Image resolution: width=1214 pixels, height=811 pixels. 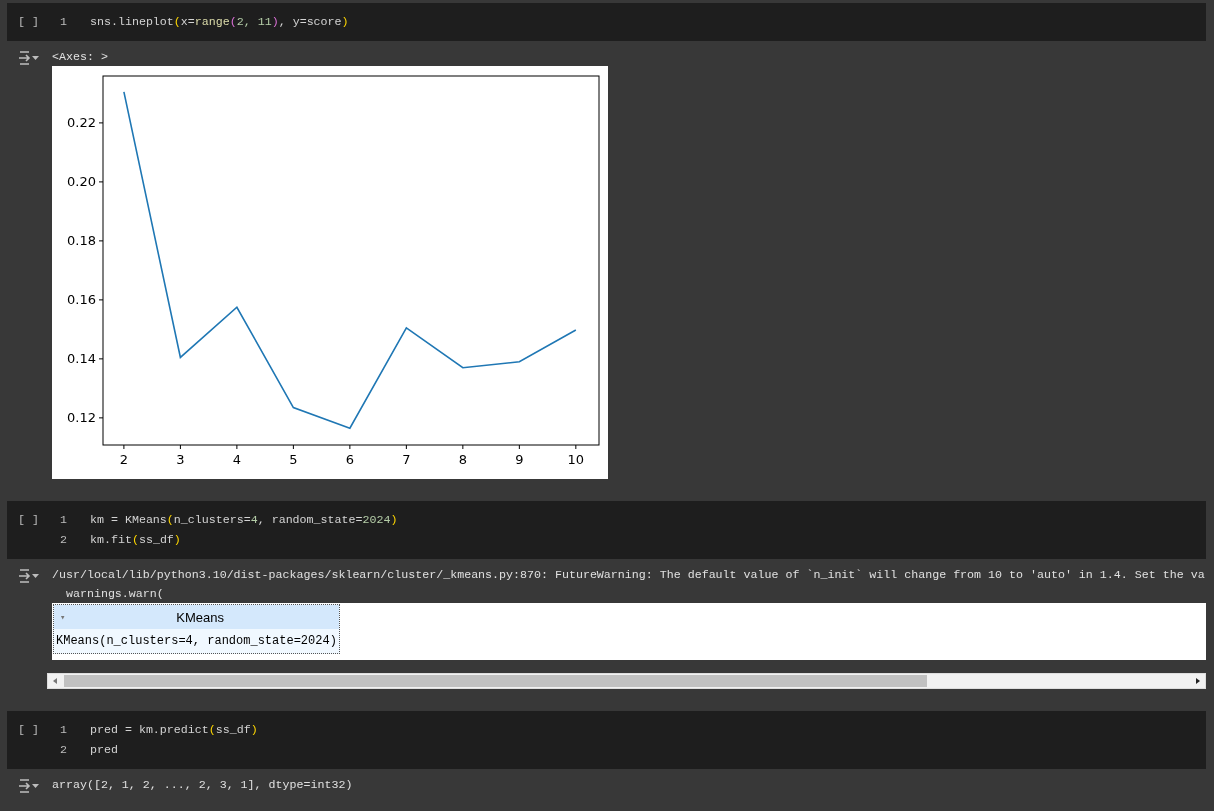 I want to click on x-tick-label: 3, so click(x=180, y=459).